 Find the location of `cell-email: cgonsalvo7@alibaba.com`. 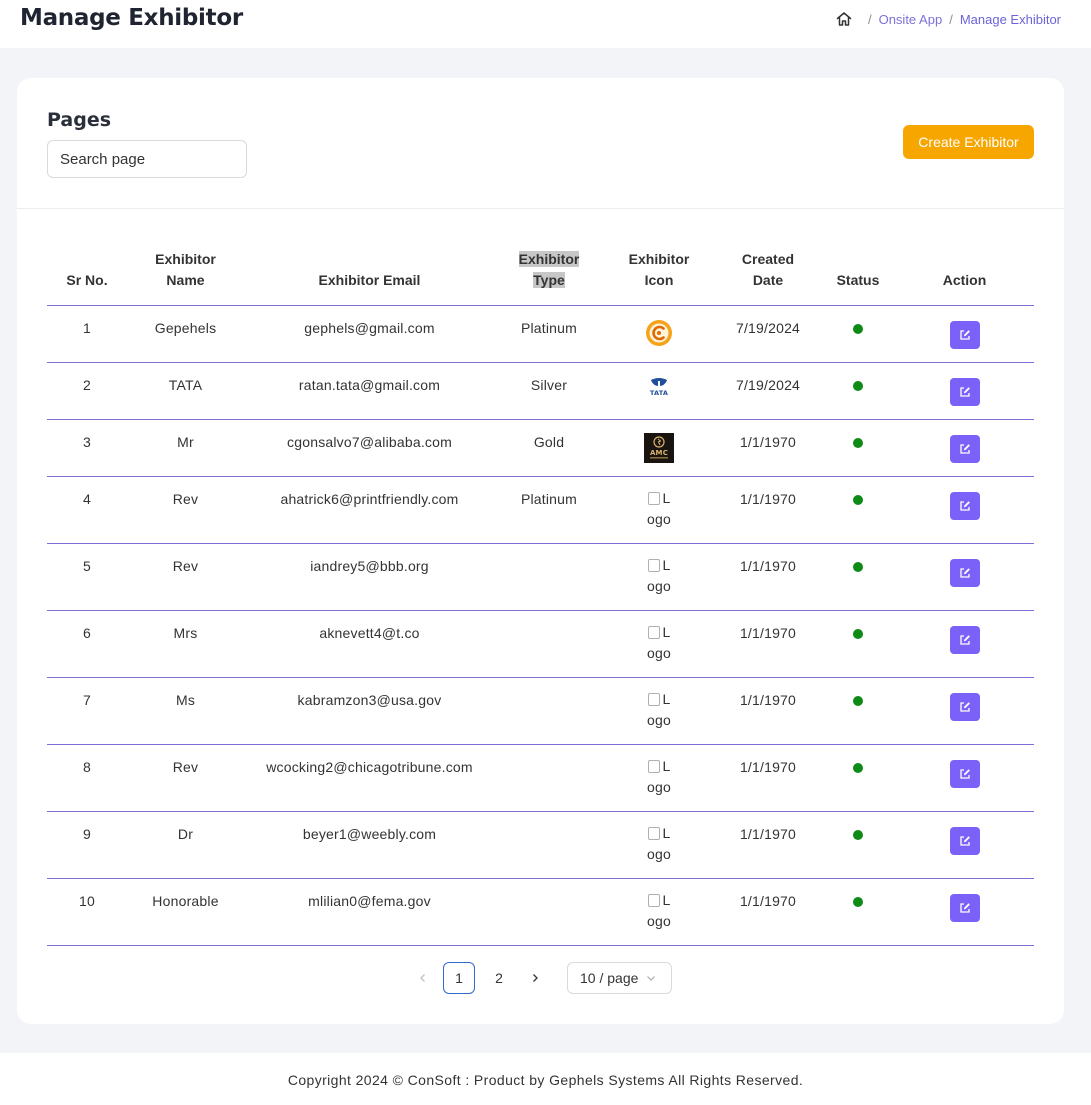

cell-email: cgonsalvo7@alibaba.com is located at coordinates (369, 448).